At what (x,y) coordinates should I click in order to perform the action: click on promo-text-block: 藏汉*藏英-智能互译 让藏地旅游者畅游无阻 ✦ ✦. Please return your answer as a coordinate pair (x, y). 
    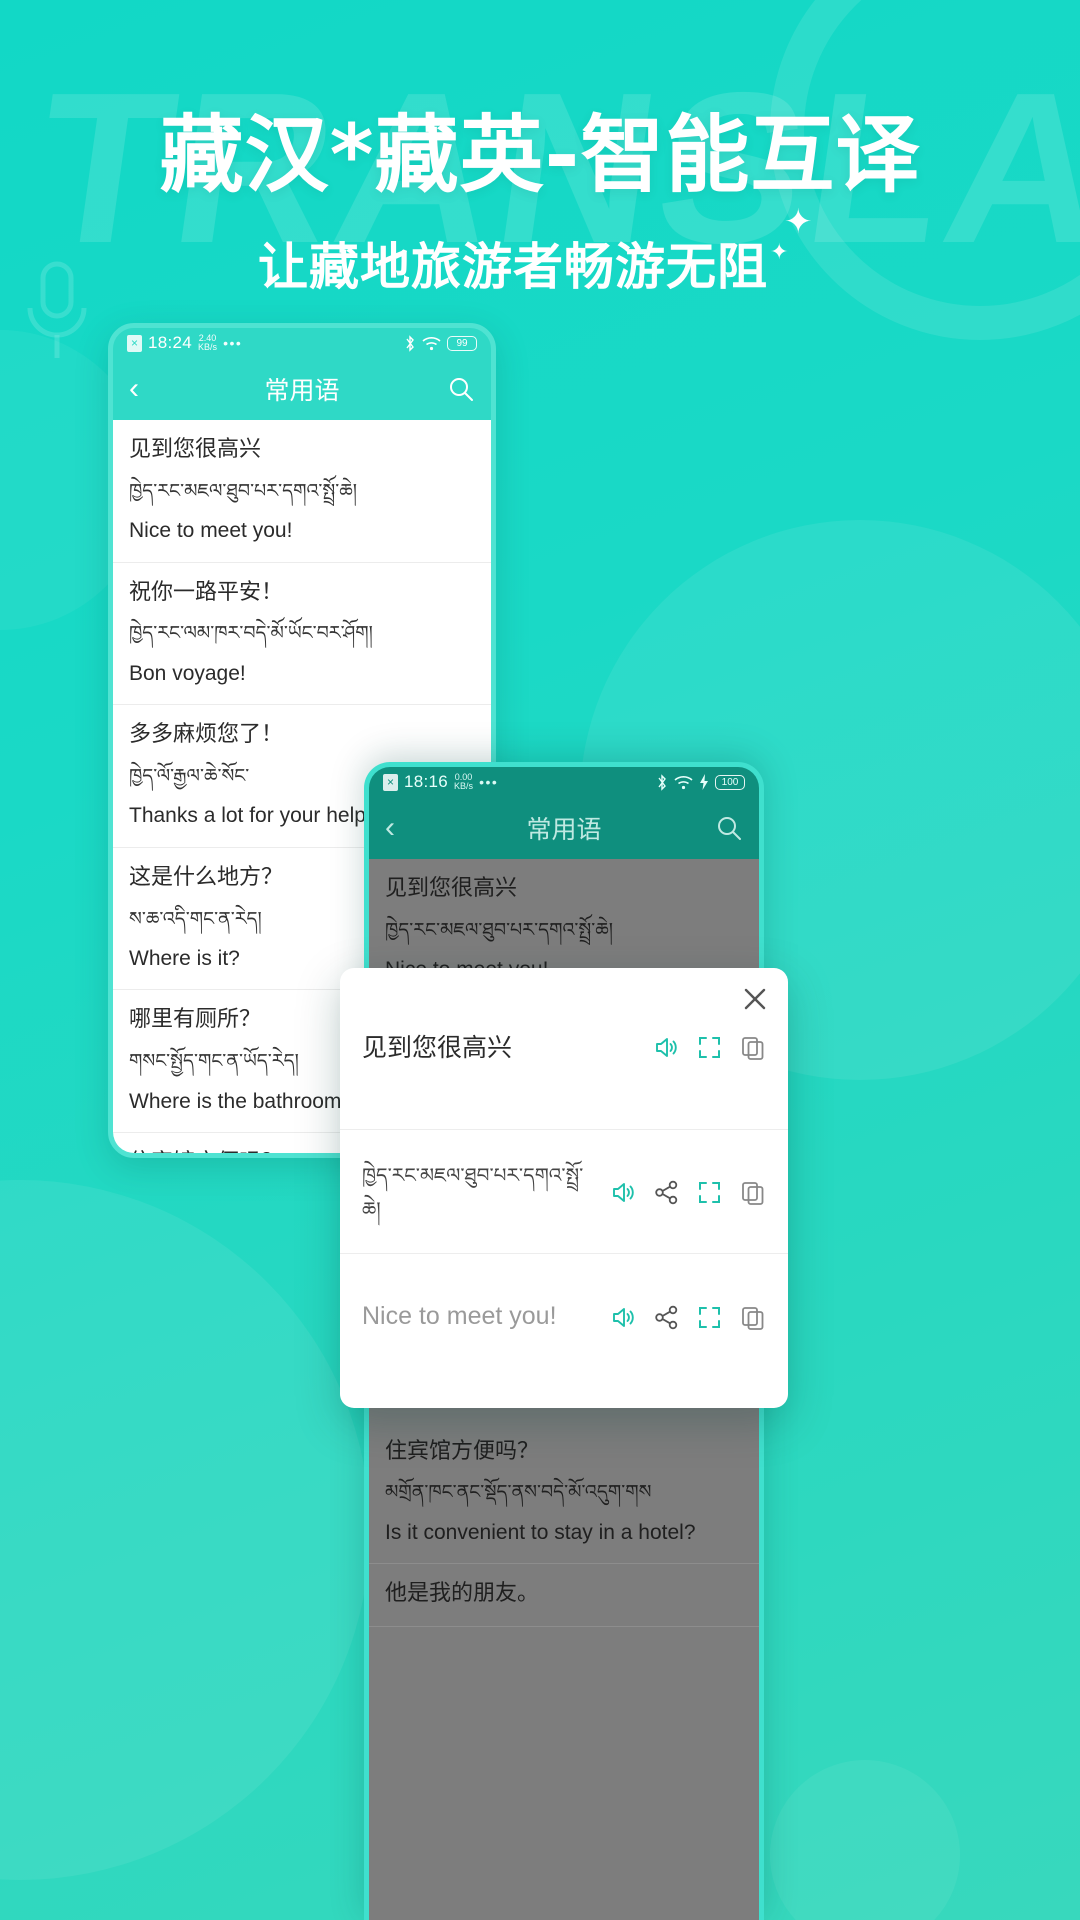
    Looking at the image, I should click on (540, 204).